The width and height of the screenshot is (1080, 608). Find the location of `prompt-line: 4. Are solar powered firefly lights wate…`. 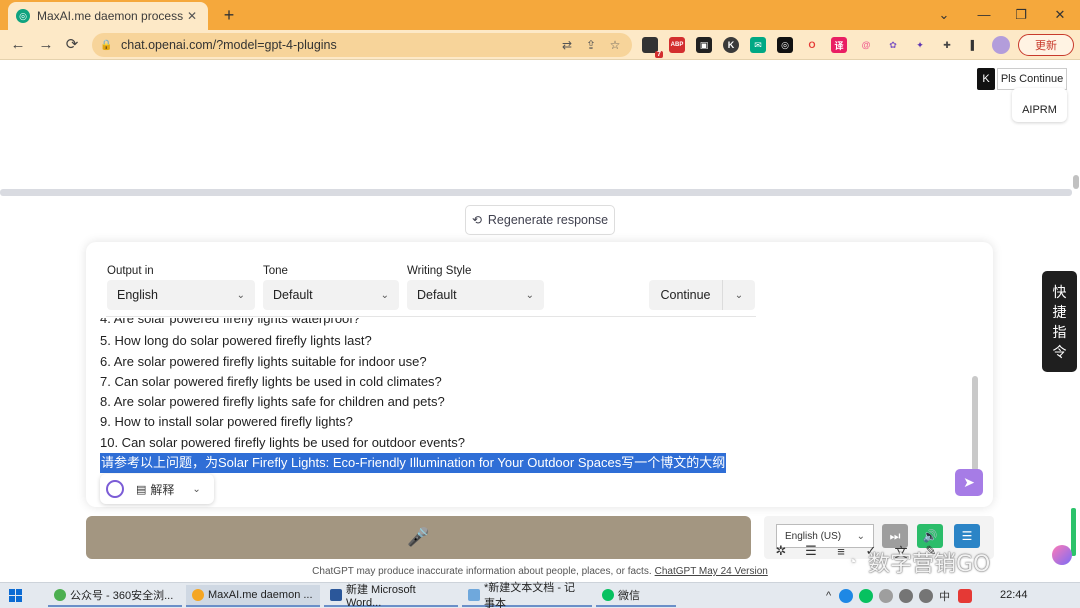

prompt-line: 4. Are solar powered firefly lights wate… is located at coordinates (230, 322).